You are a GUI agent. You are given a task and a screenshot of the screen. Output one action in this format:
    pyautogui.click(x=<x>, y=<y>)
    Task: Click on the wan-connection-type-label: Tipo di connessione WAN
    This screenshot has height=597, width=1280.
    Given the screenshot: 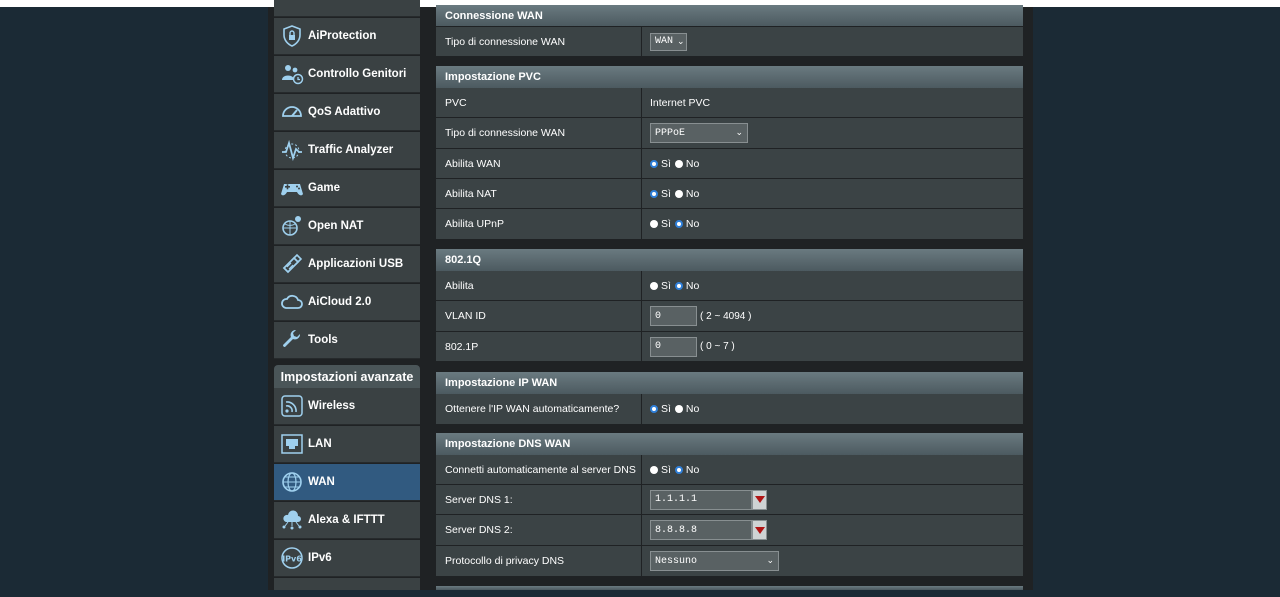 What is the action you would take?
    pyautogui.click(x=539, y=41)
    